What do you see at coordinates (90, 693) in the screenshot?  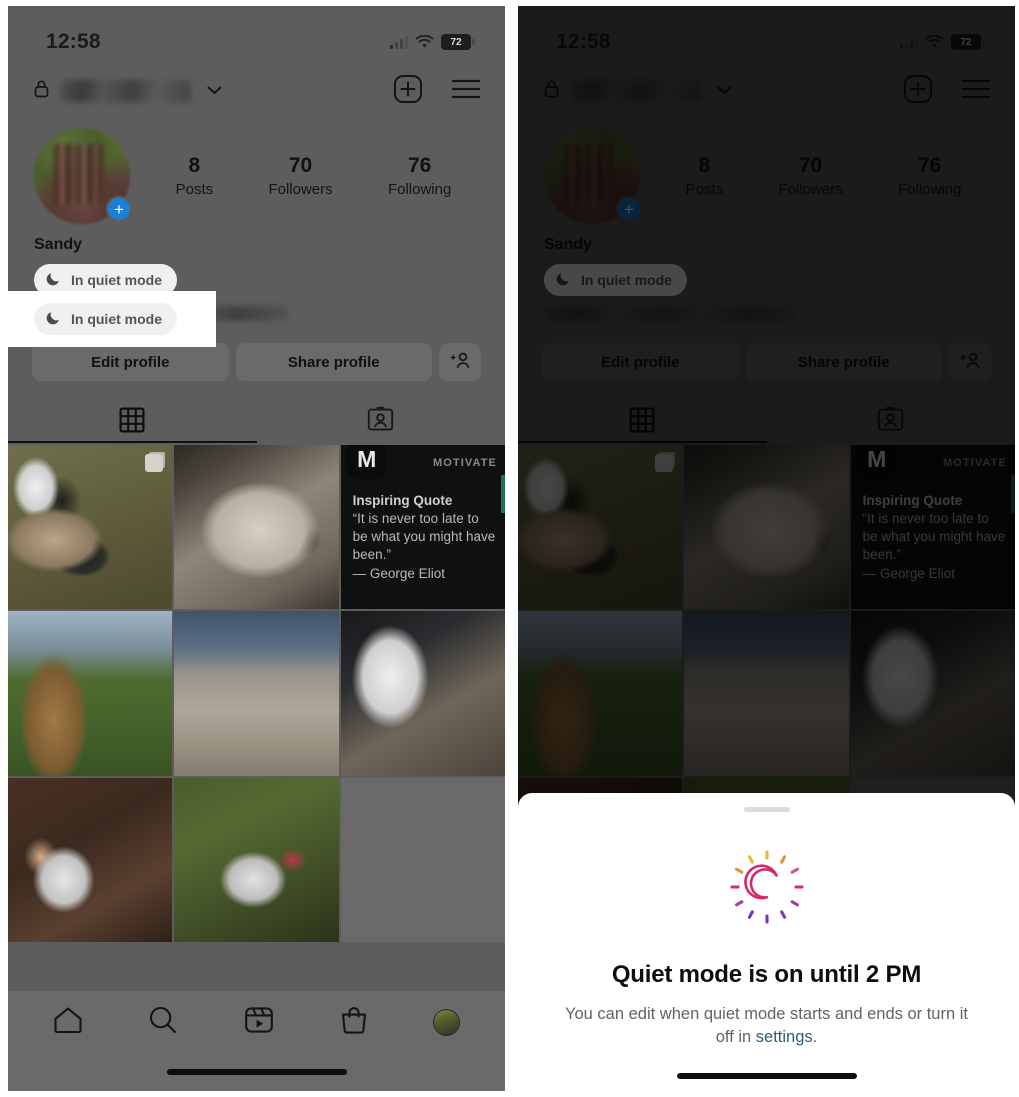 I see `post-giraffe` at bounding box center [90, 693].